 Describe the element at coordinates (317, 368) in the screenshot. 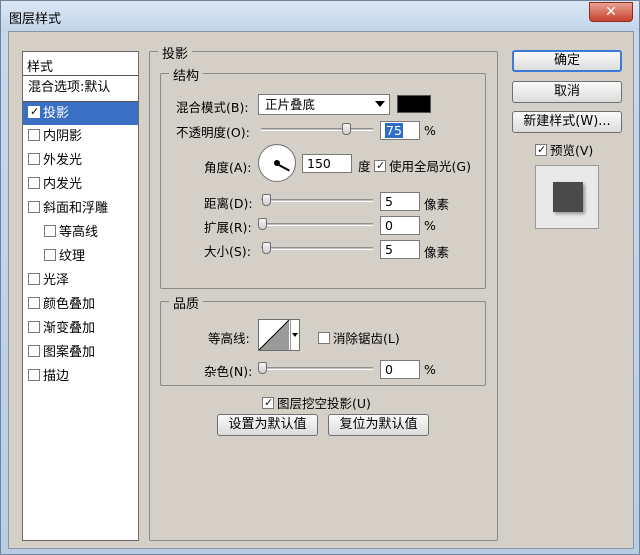

I see `noise-slider` at that location.